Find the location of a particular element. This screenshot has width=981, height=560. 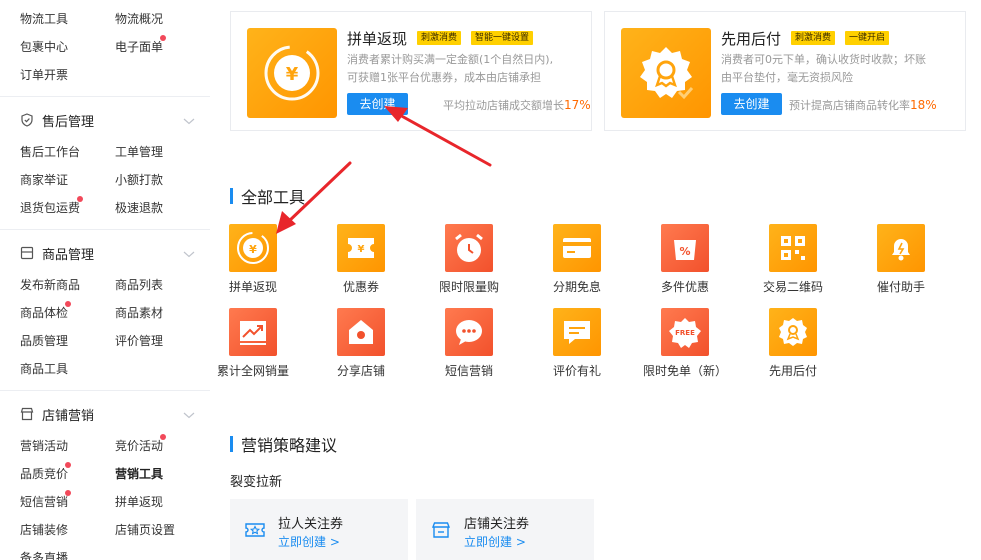

sidebar-item-invoice: 订单开票 is located at coordinates (44, 74).